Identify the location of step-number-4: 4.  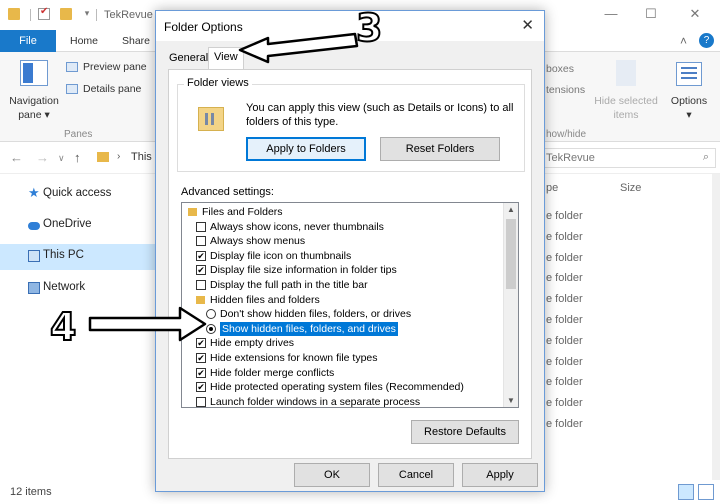
(63, 327).